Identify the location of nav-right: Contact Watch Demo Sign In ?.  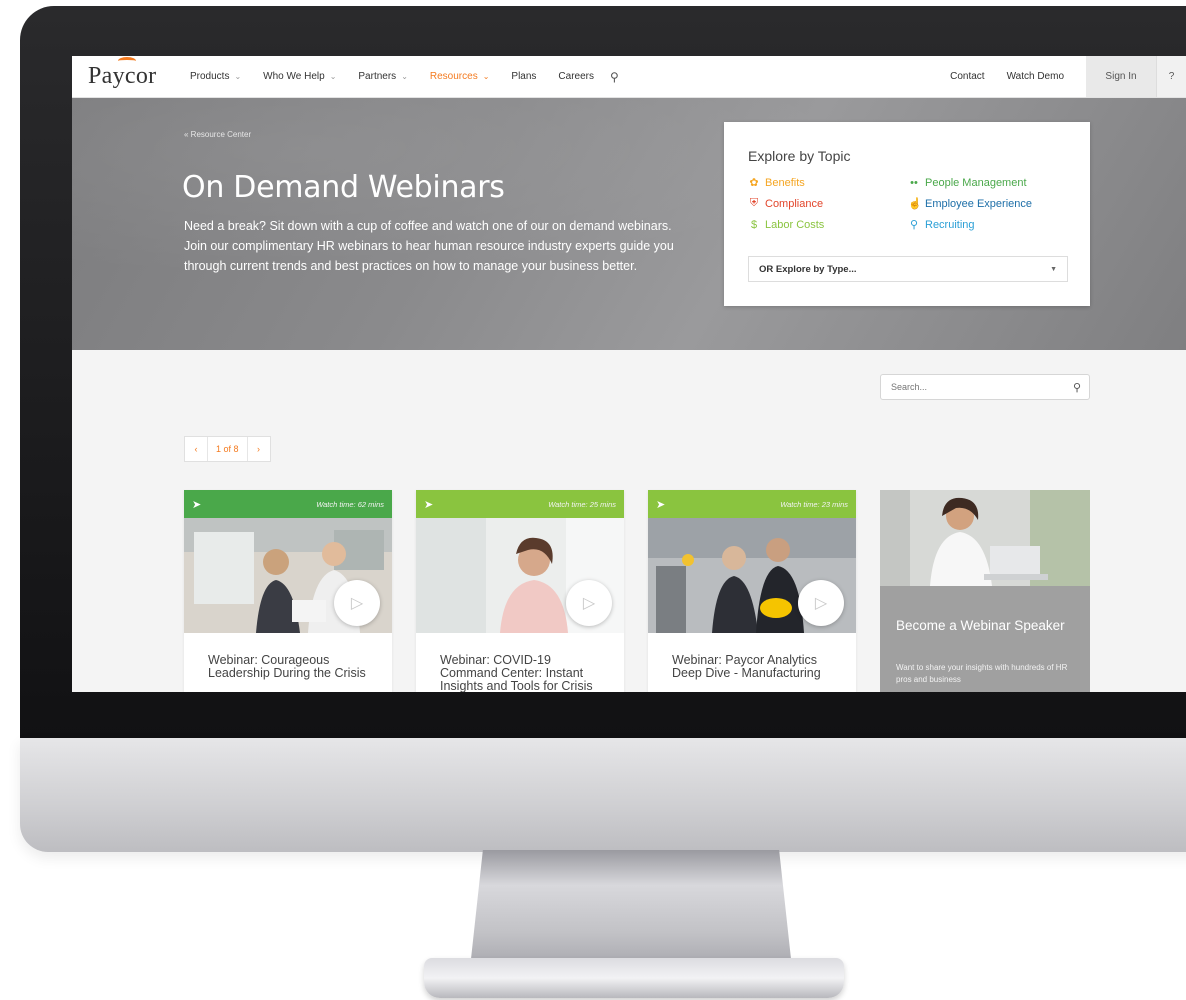
(1068, 76).